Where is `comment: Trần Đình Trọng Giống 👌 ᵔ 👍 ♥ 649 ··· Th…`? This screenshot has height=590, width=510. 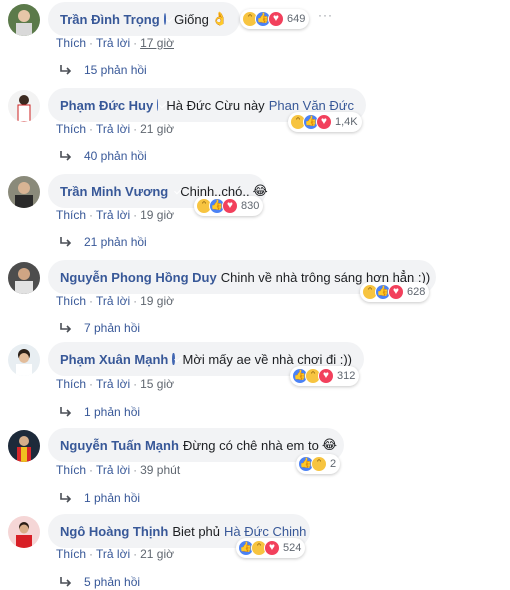 comment: Trần Đình Trọng Giống 👌 ᵔ 👍 ♥ 649 ··· Th… is located at coordinates (255, 43).